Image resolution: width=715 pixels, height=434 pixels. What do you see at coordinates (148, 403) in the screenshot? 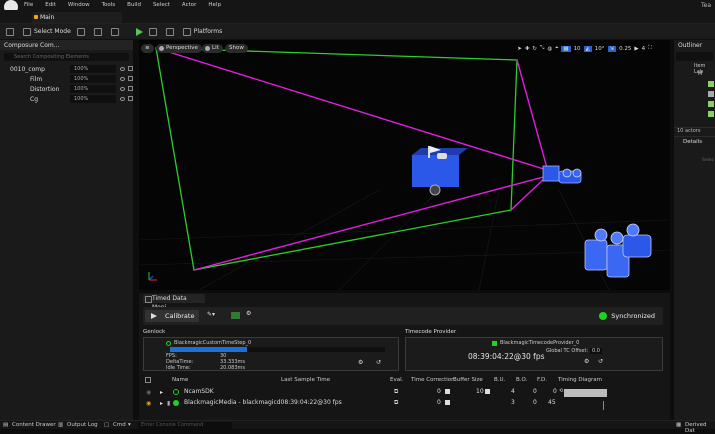
I see `eye-icon: ◉` at bounding box center [148, 403].